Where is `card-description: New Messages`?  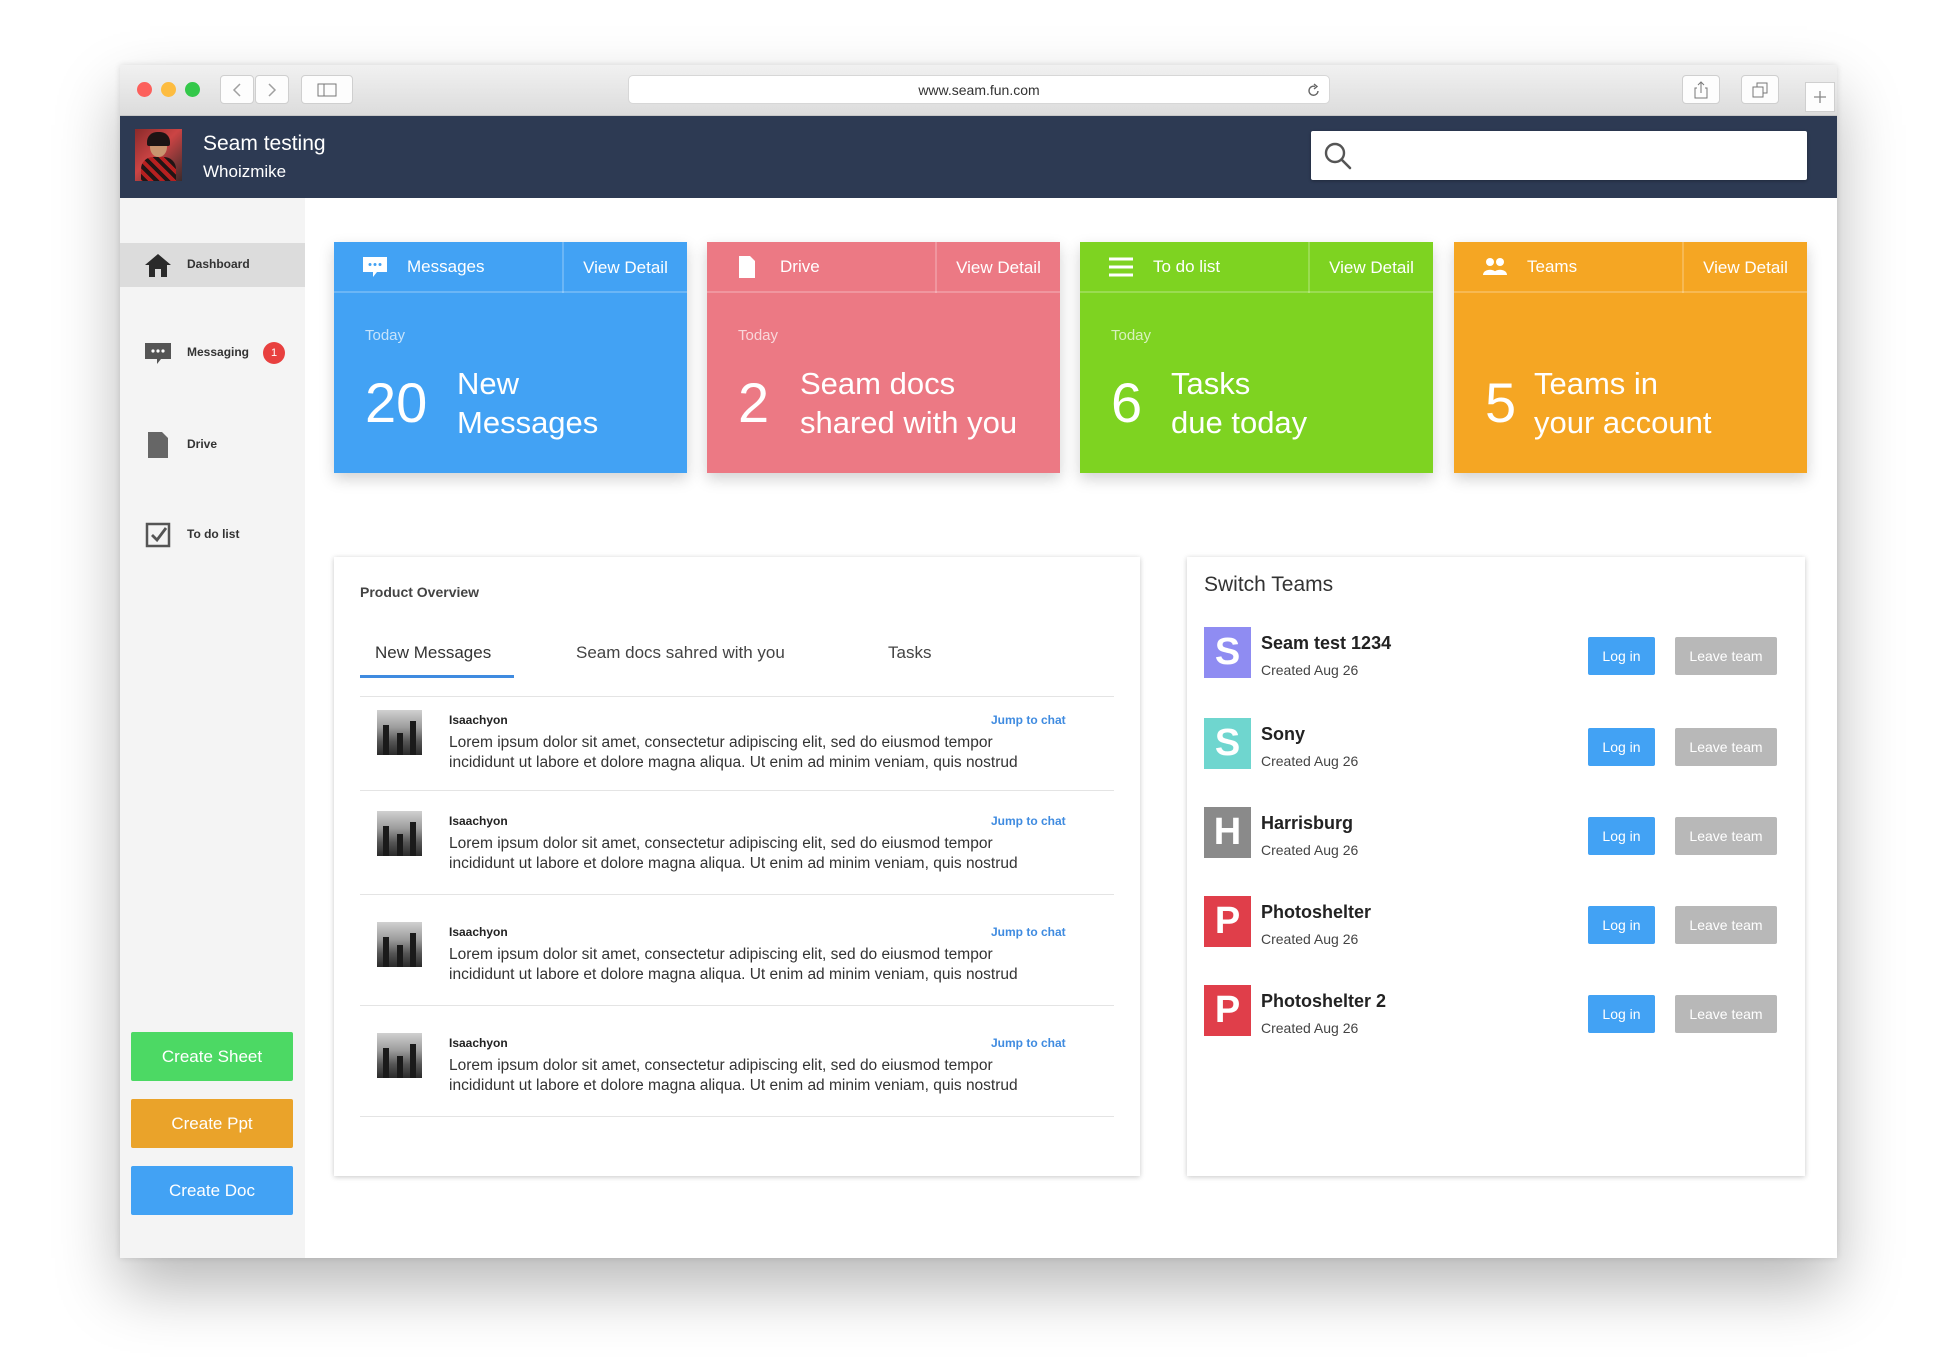 card-description: New Messages is located at coordinates (527, 403).